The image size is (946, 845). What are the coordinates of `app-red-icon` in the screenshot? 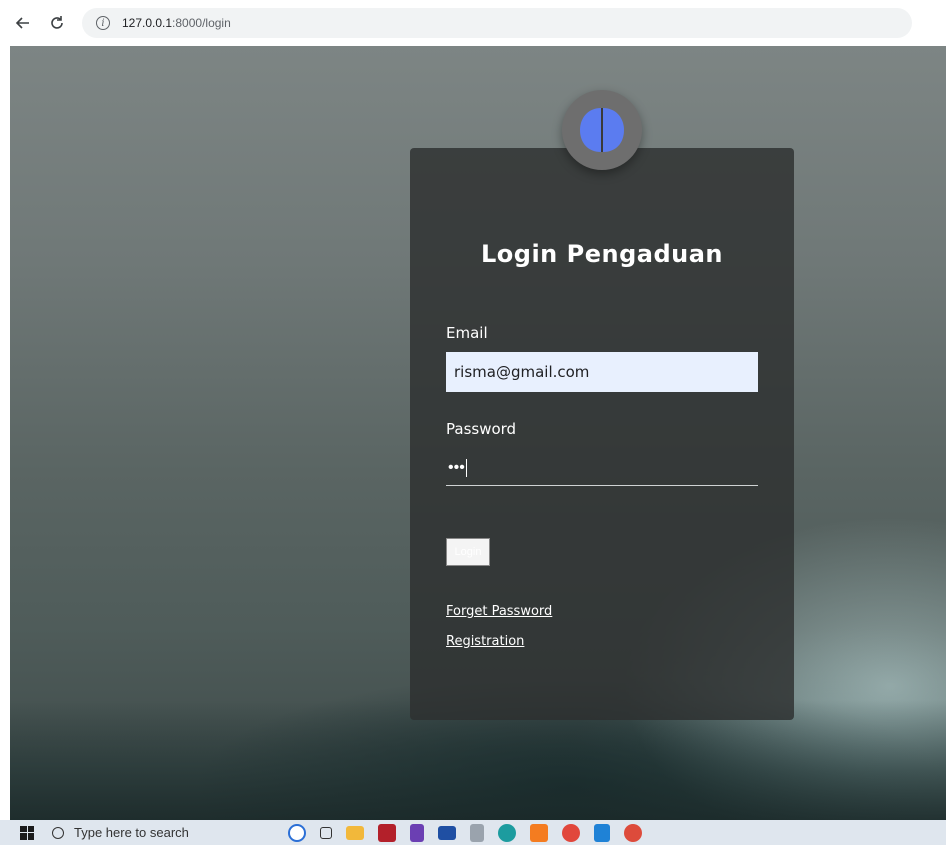 It's located at (387, 832).